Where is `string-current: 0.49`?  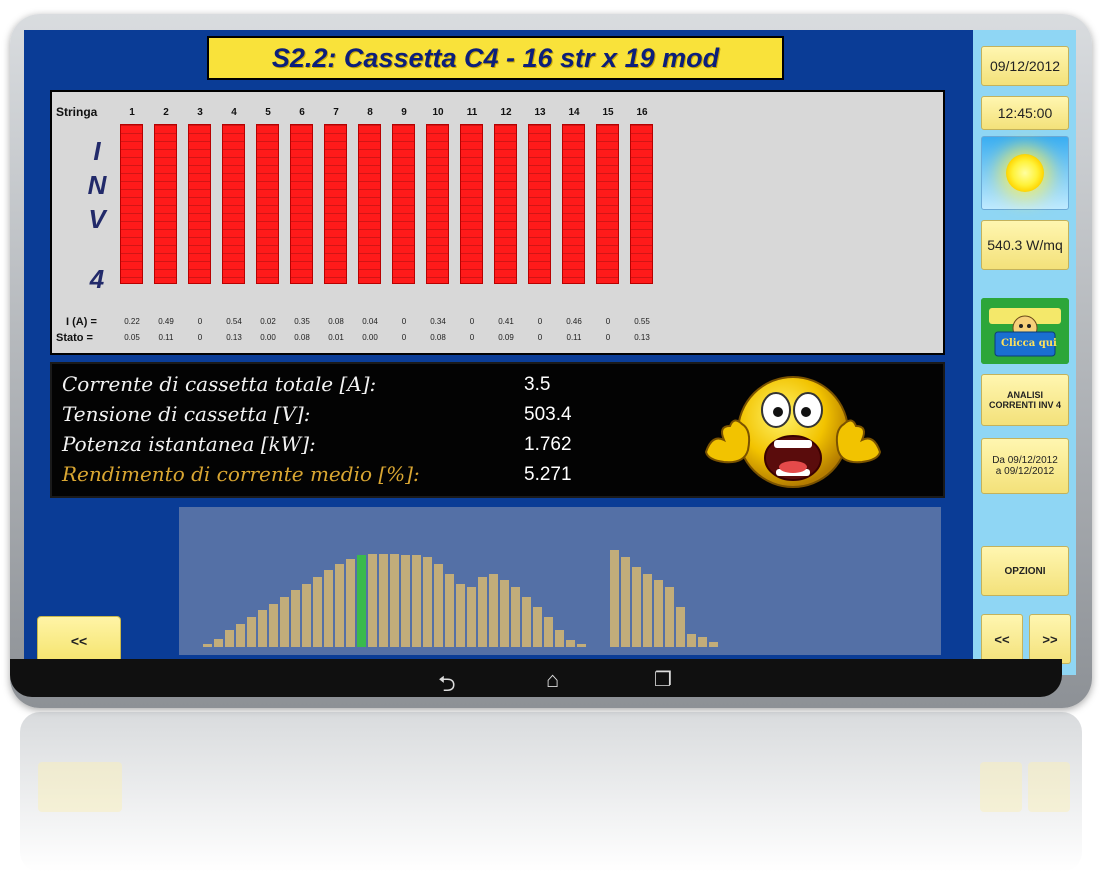
string-current: 0.49 is located at coordinates (166, 321).